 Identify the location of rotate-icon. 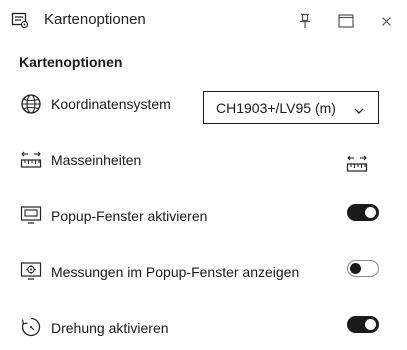
(31, 327).